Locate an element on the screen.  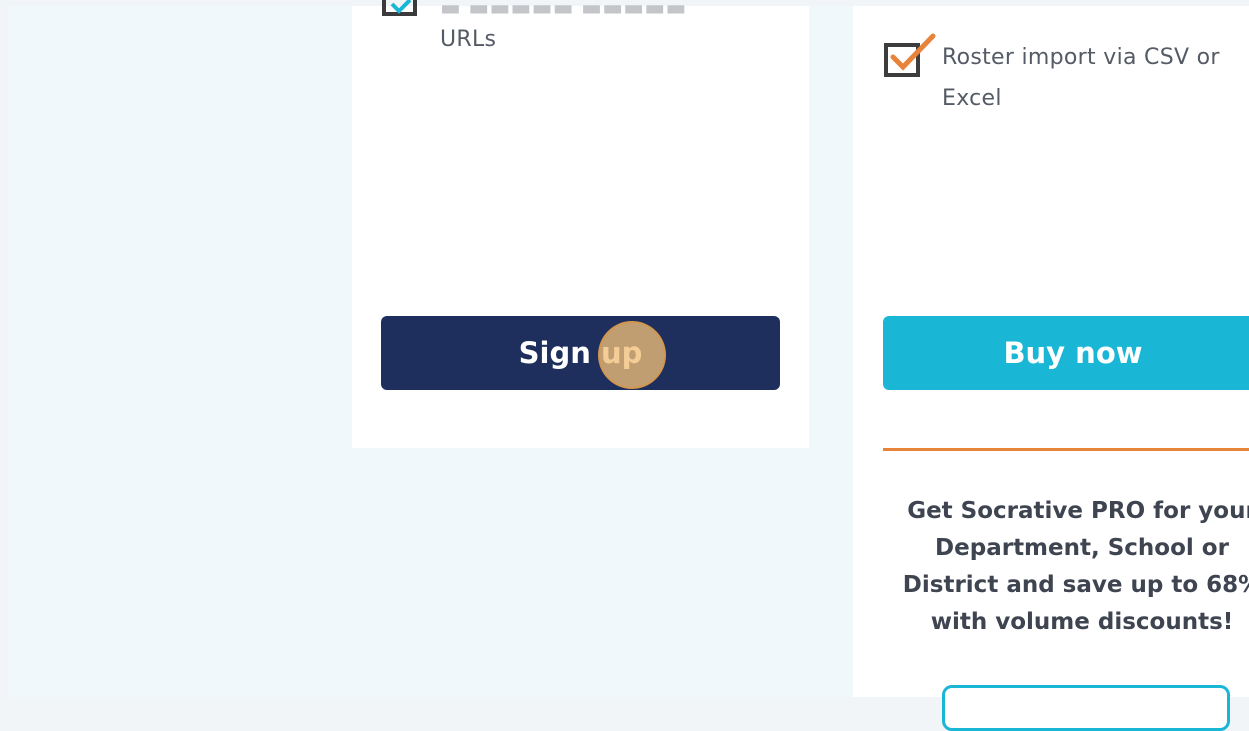
sign-up-button: Sign up is located at coordinates (580, 353).